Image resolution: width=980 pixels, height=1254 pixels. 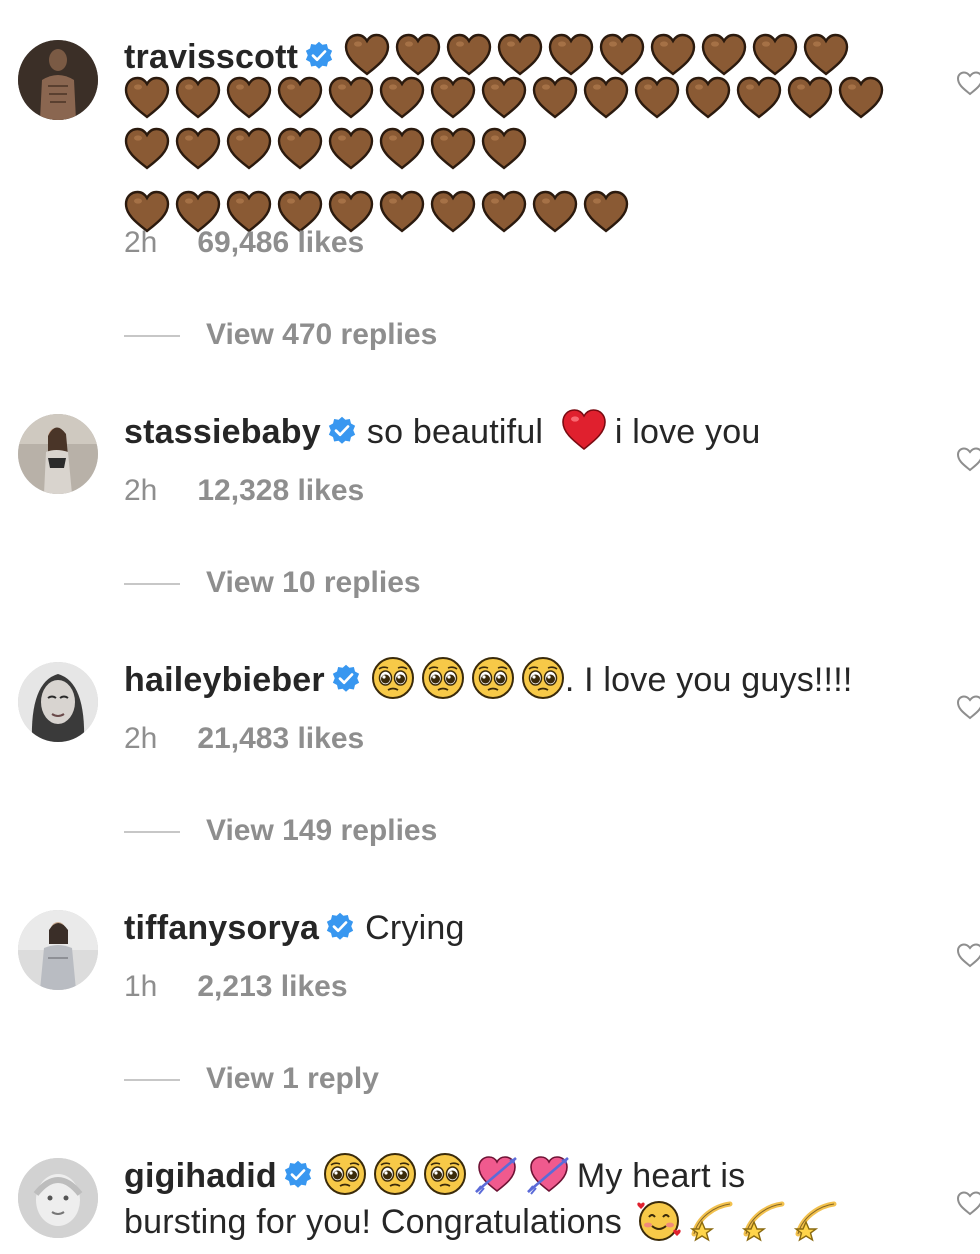 I want to click on comment-meta: 2h 12,328 likes, so click(x=244, y=491).